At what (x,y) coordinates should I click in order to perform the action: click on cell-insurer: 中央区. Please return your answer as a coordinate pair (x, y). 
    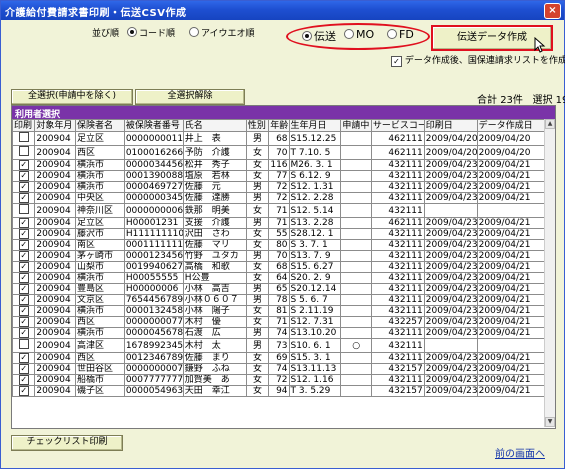
    Looking at the image, I should click on (100, 198).